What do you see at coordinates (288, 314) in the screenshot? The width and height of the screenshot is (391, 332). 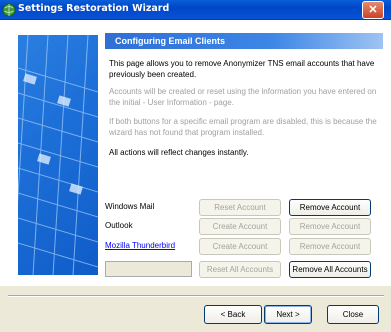 I see `next-button: Next >` at bounding box center [288, 314].